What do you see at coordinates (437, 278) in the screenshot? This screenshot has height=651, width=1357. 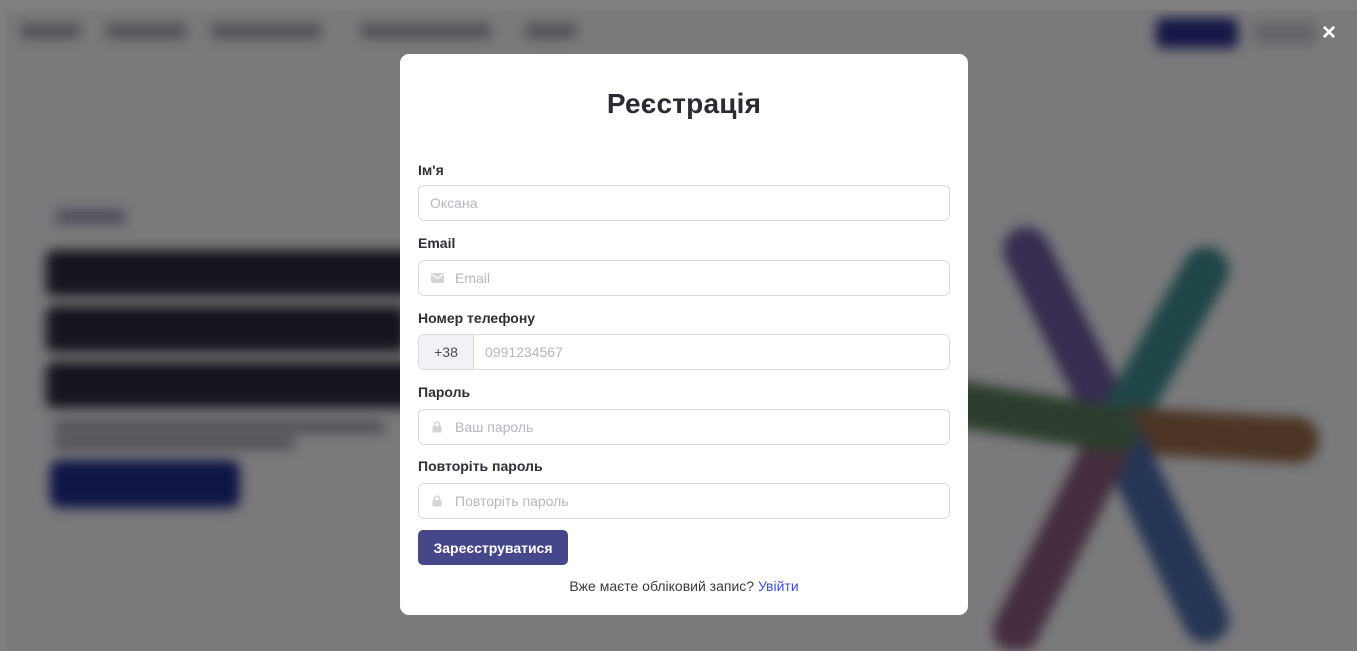 I see `envelope-icon` at bounding box center [437, 278].